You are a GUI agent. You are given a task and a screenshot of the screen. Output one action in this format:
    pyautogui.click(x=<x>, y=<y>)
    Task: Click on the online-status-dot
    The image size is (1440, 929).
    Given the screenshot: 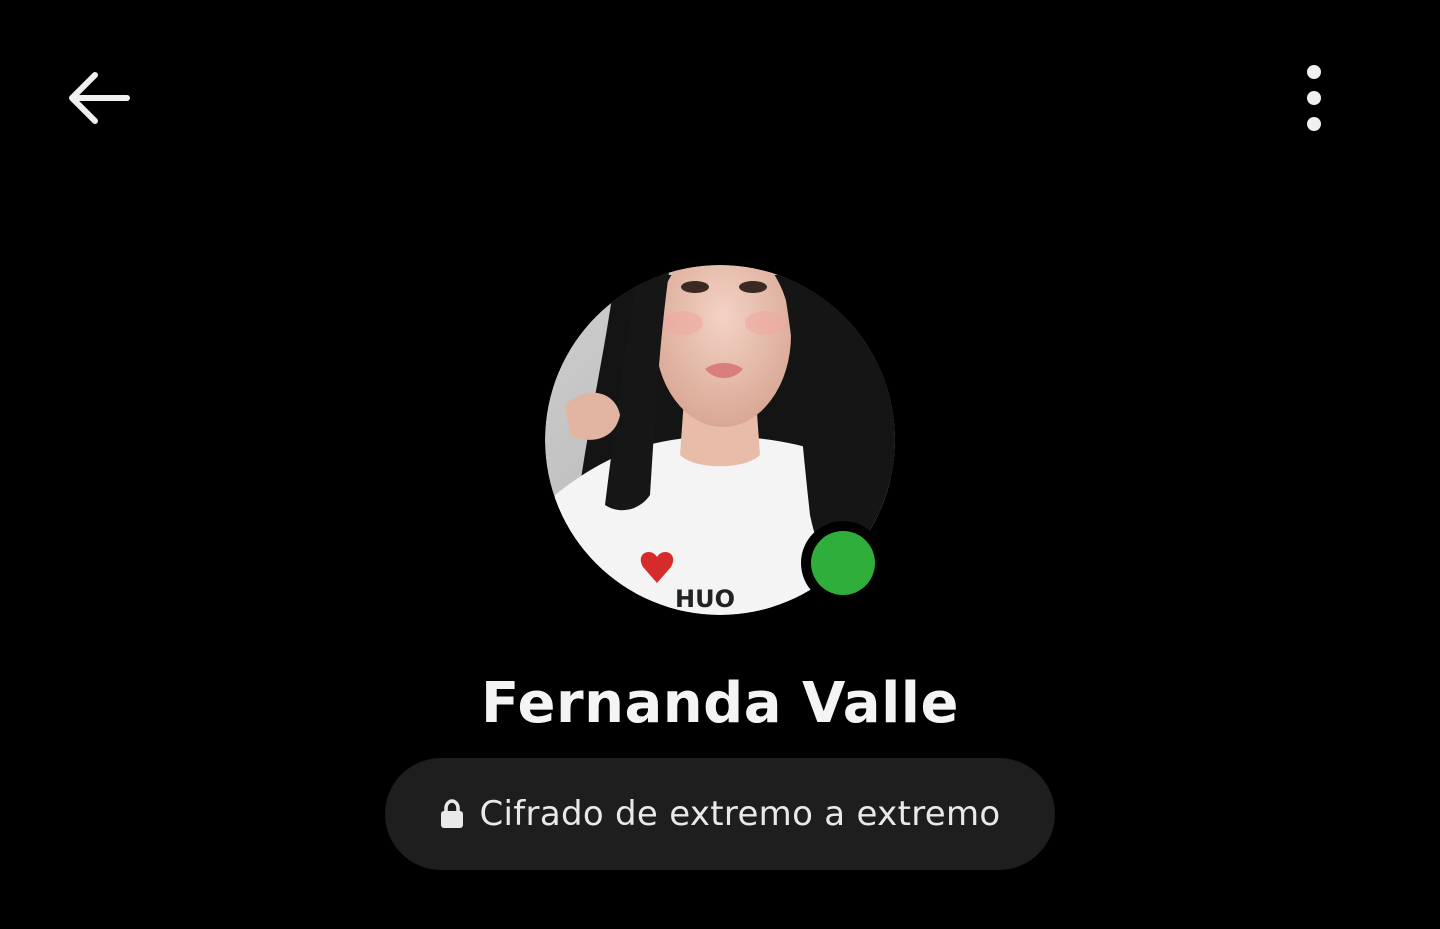 What is the action you would take?
    pyautogui.click(x=843, y=563)
    